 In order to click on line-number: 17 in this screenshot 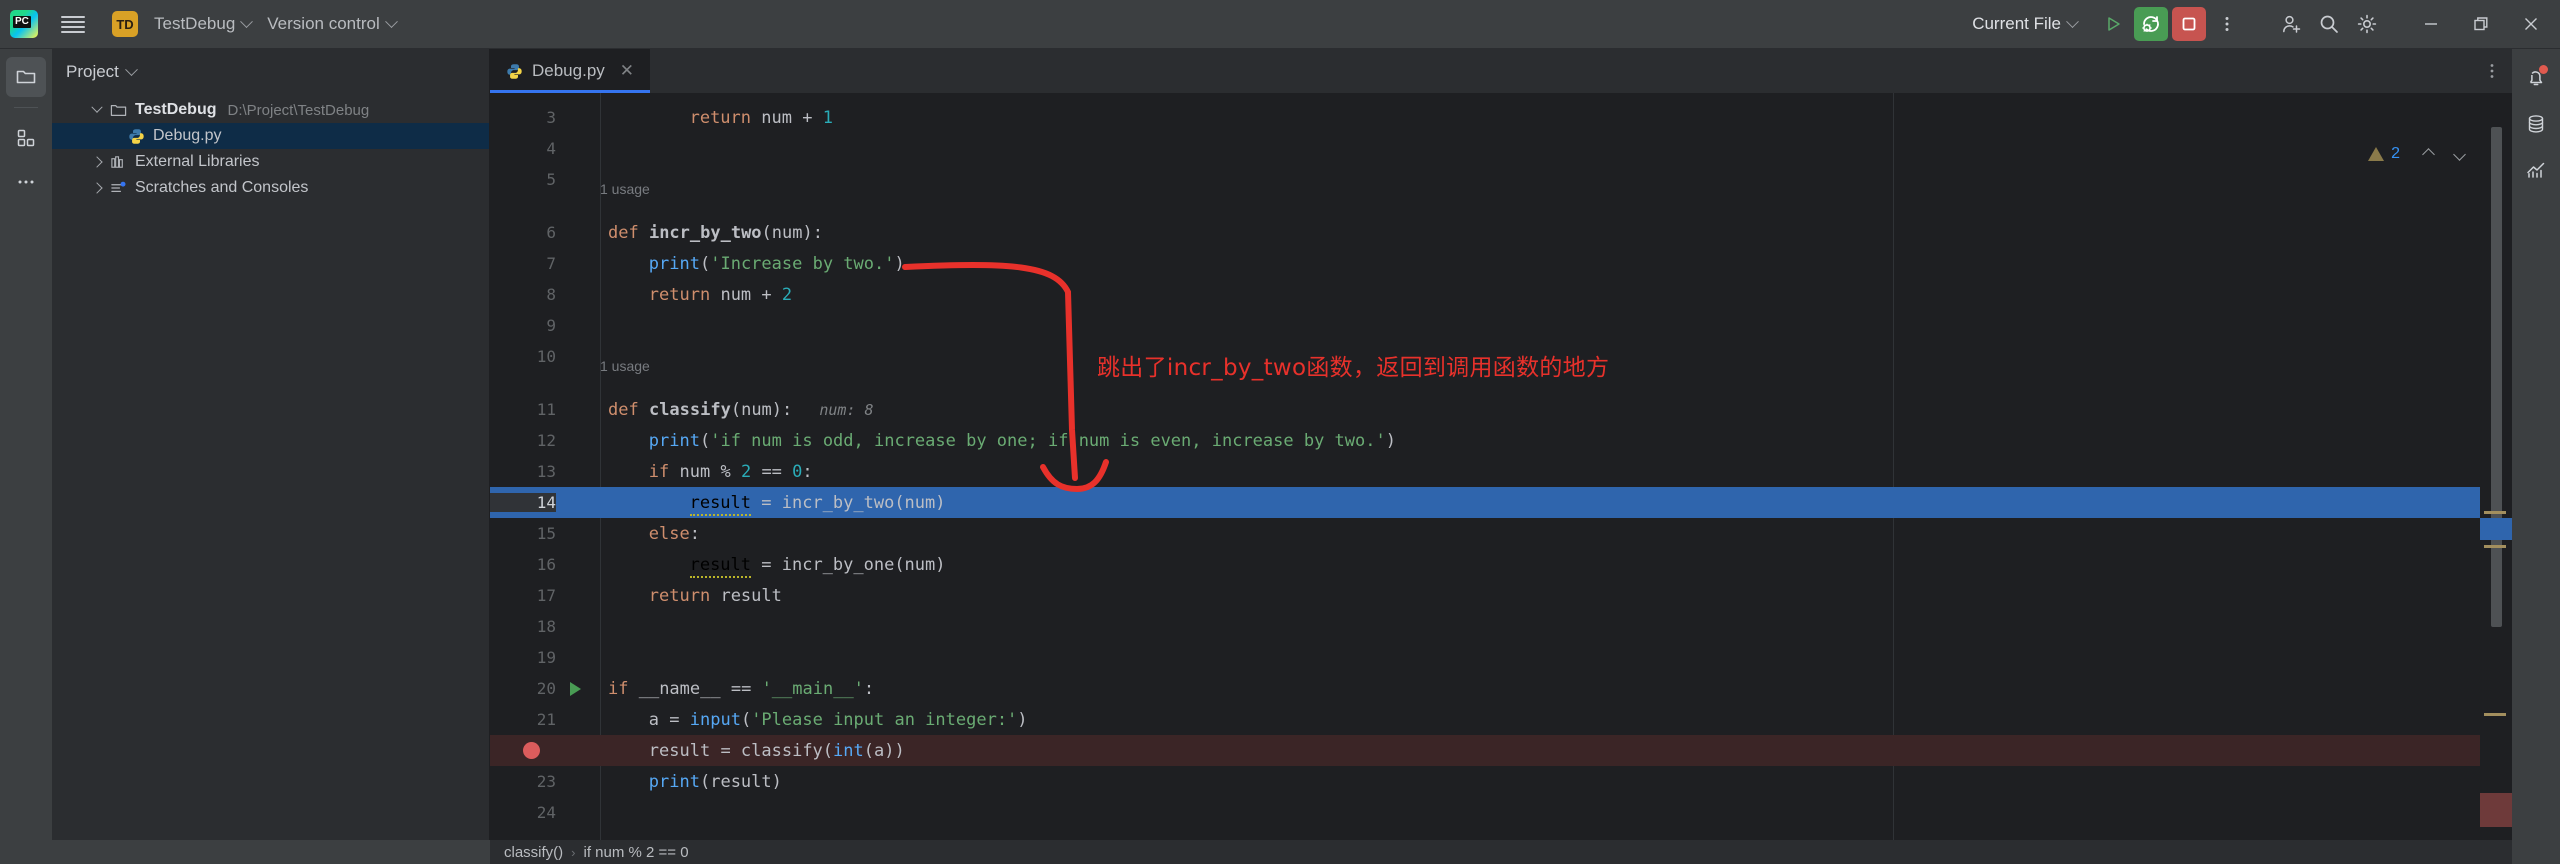, I will do `click(546, 595)`.